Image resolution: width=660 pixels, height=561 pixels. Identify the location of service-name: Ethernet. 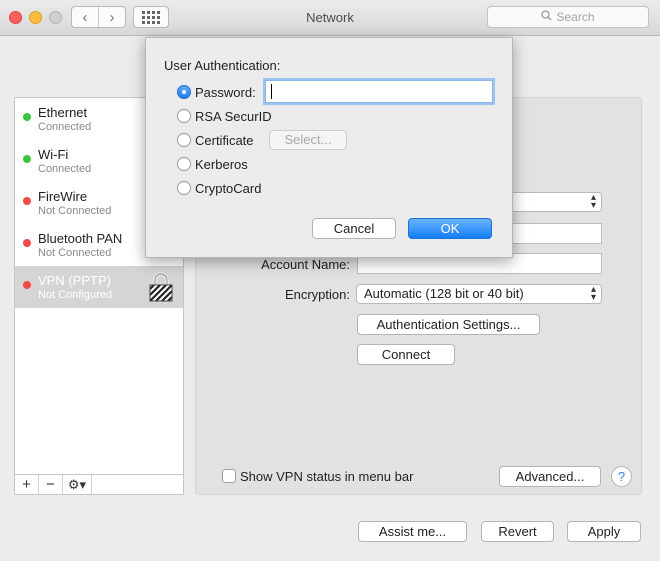
(63, 112).